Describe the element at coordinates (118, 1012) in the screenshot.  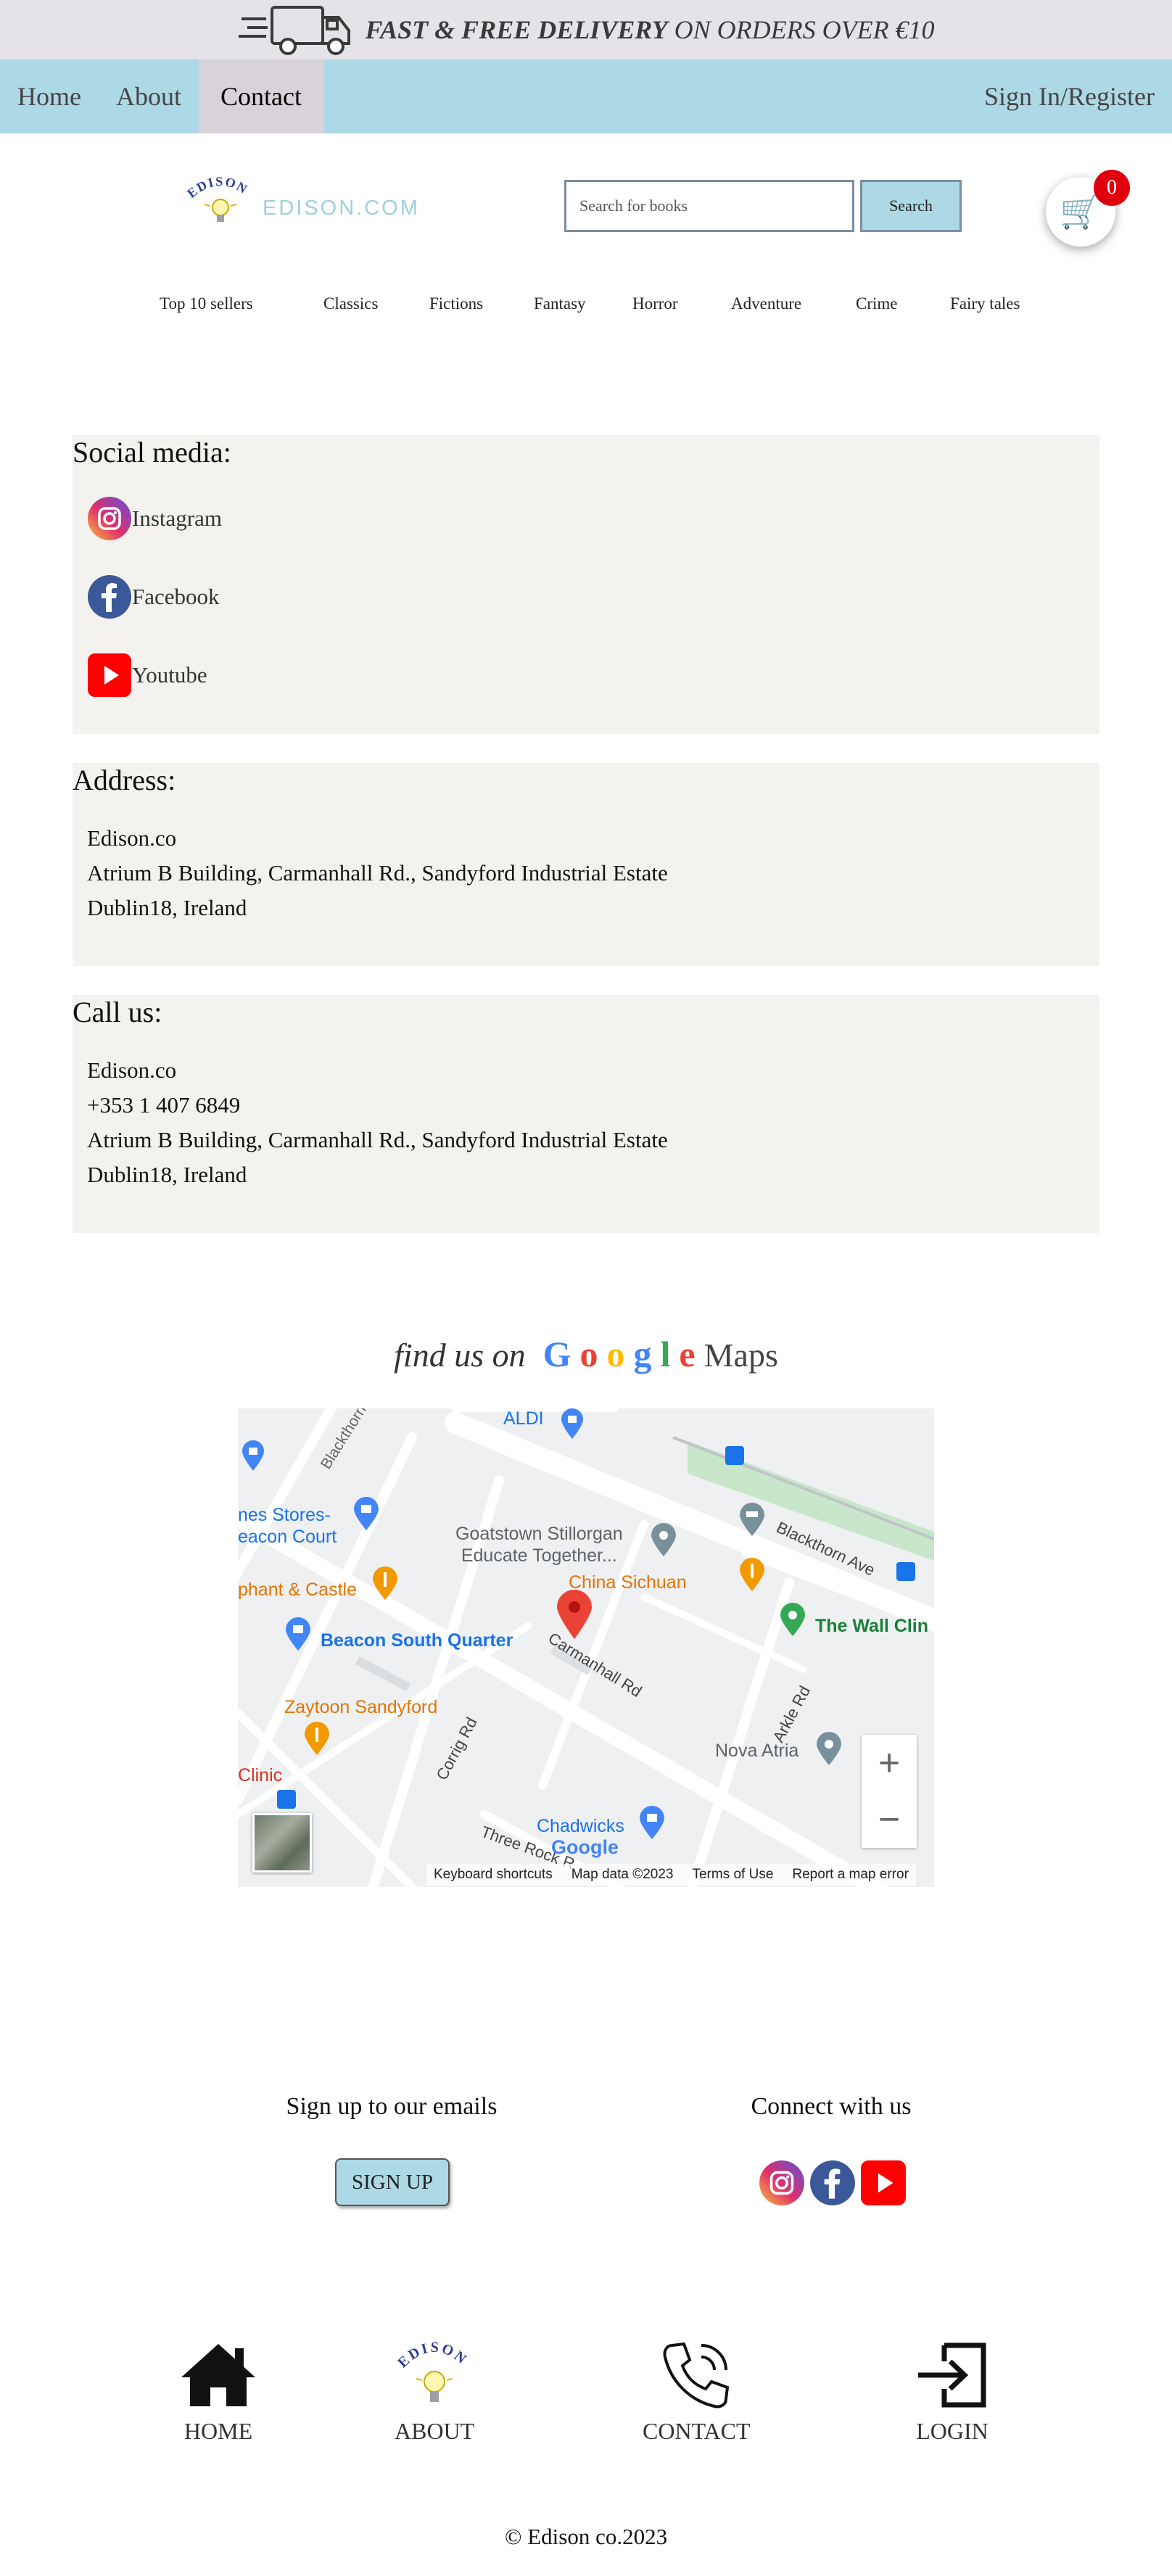
I see `call-us-title: Call us:` at that location.